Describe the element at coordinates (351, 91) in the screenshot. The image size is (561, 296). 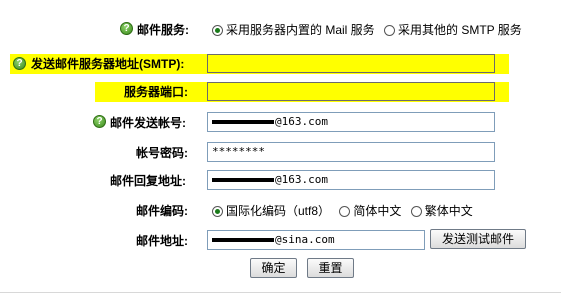
I see `smtp-port-input` at that location.